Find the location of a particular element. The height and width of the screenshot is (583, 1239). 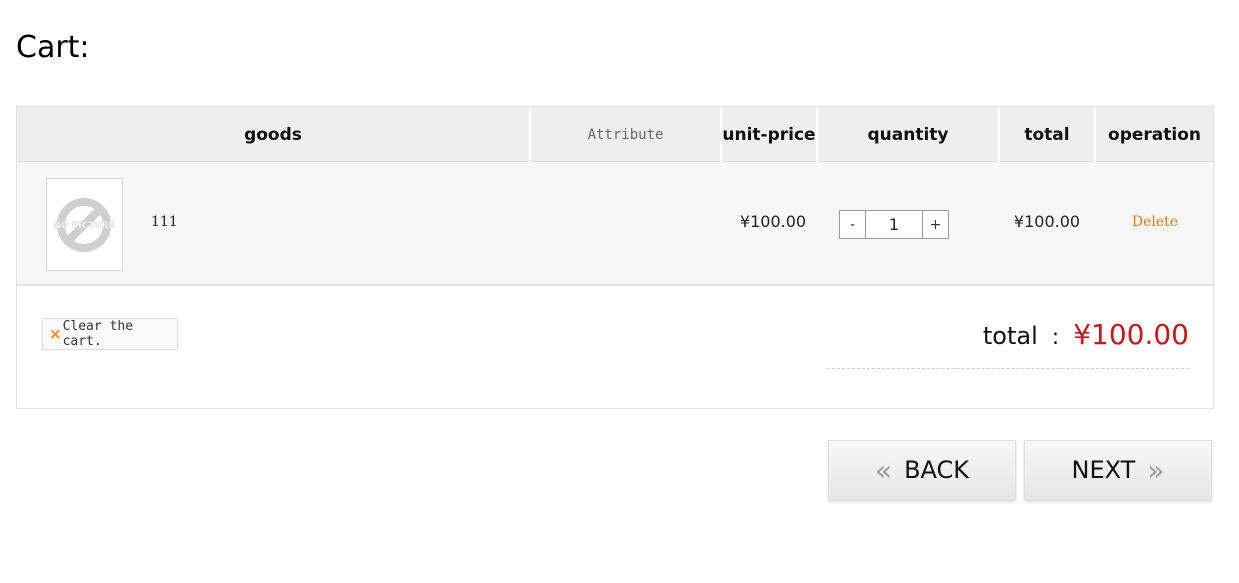

no-picture-icon: NO PICTURE is located at coordinates (84, 225).